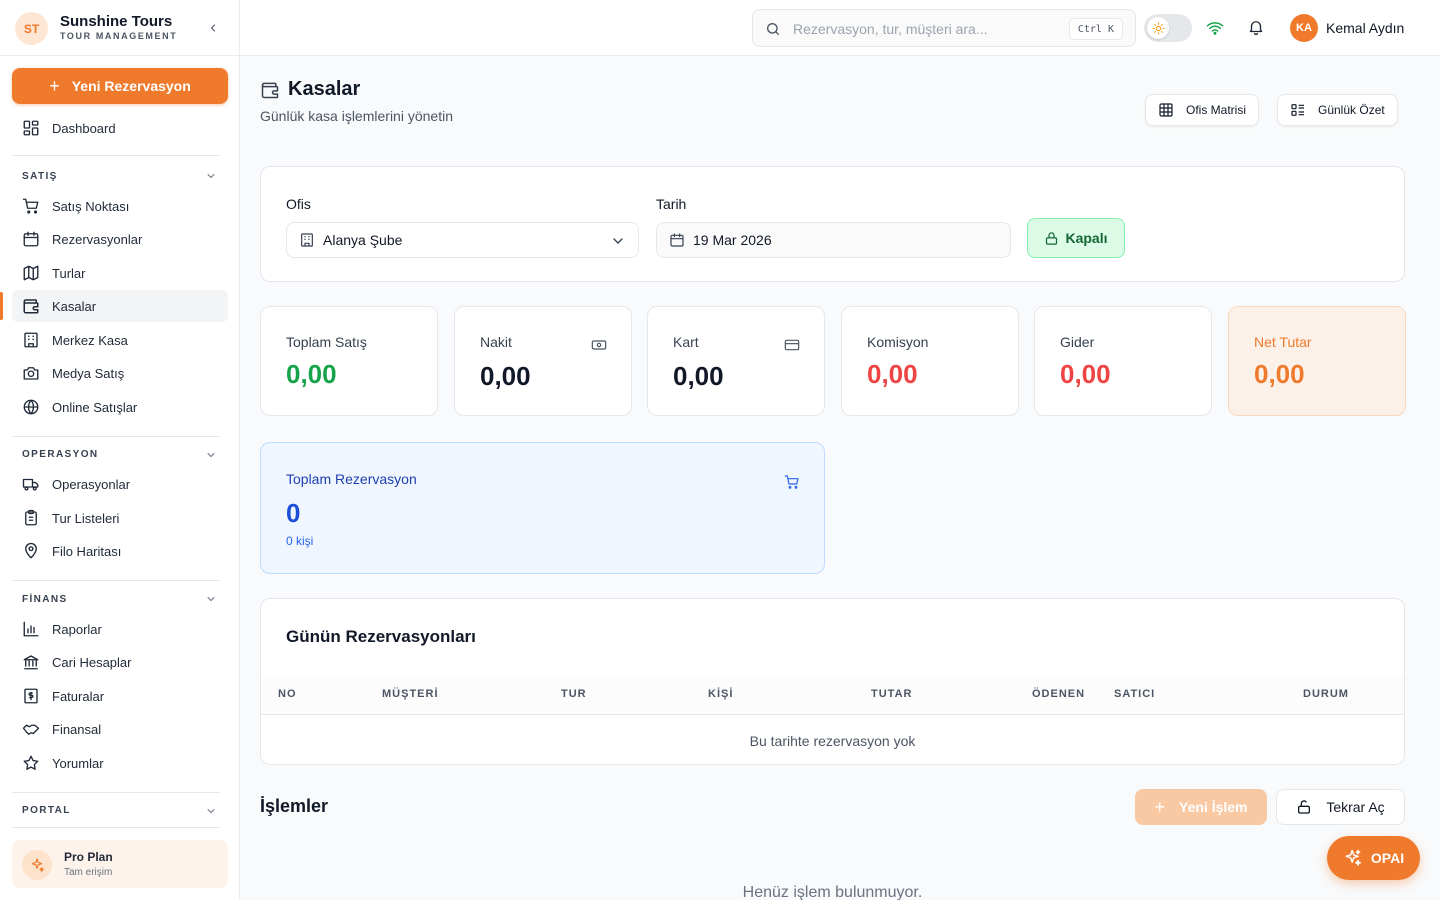  I want to click on new-reservation-button: + Yeni Rezervasyon, so click(120, 86).